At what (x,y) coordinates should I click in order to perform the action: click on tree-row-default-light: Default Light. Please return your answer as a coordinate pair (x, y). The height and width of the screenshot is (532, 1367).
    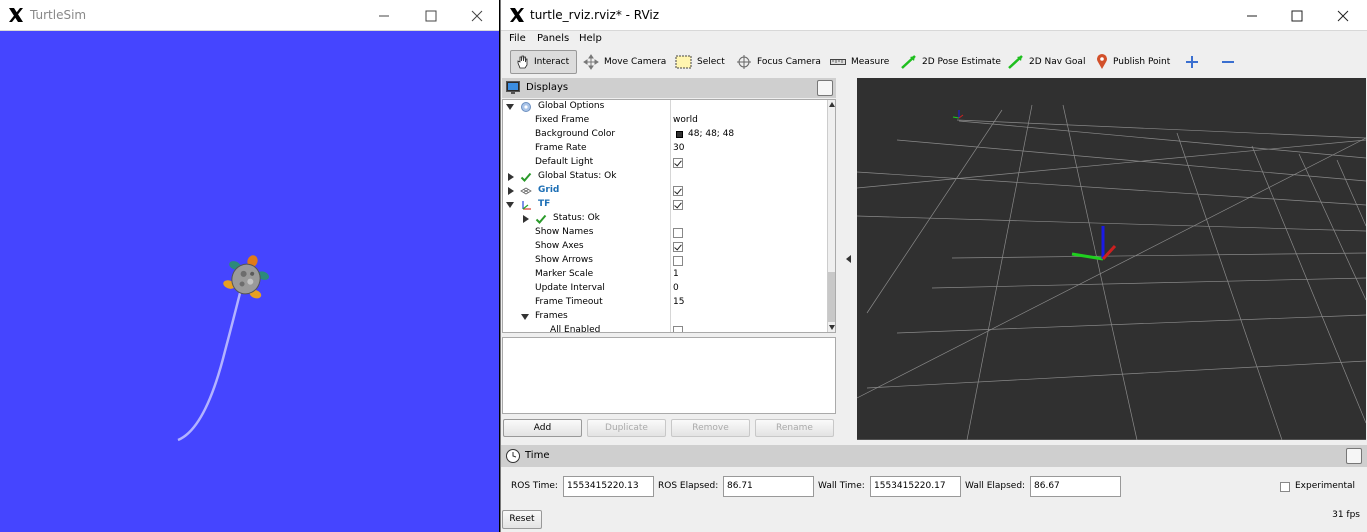
    Looking at the image, I should click on (666, 163).